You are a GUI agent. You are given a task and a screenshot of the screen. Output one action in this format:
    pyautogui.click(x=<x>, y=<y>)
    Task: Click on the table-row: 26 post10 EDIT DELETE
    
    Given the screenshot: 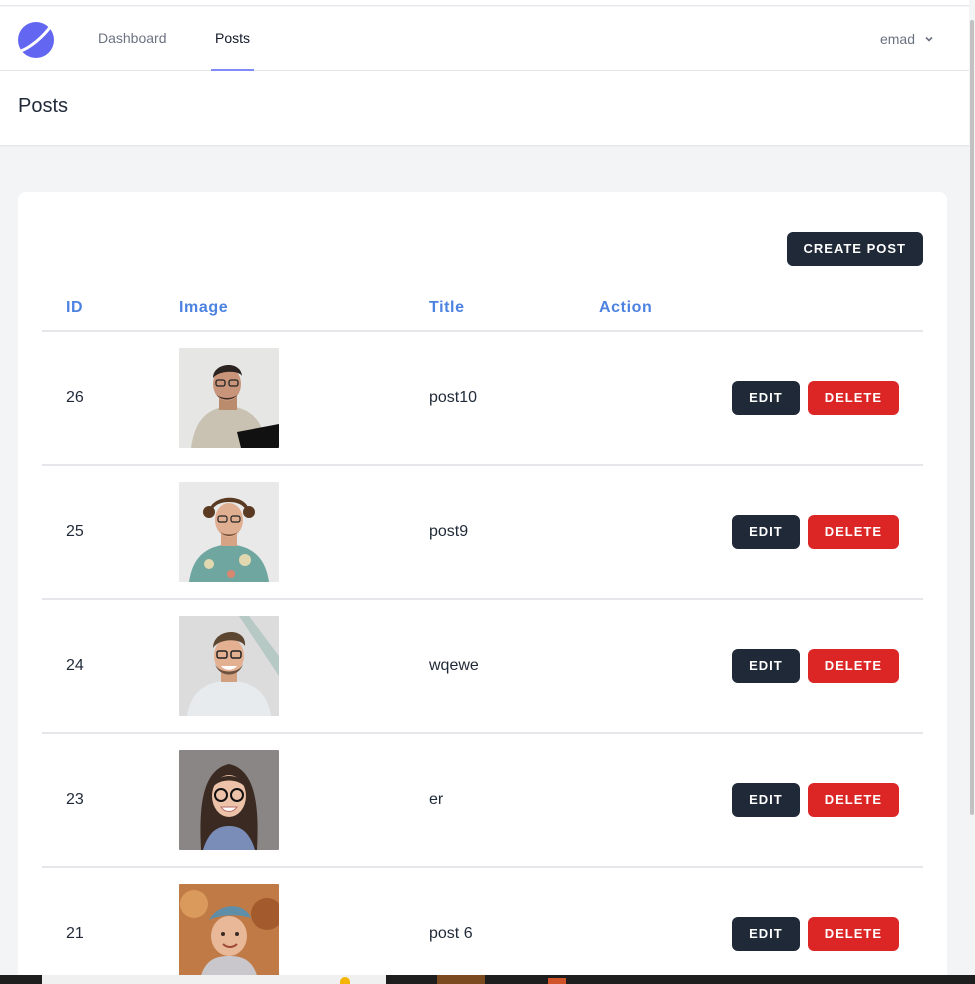 What is the action you would take?
    pyautogui.click(x=482, y=398)
    